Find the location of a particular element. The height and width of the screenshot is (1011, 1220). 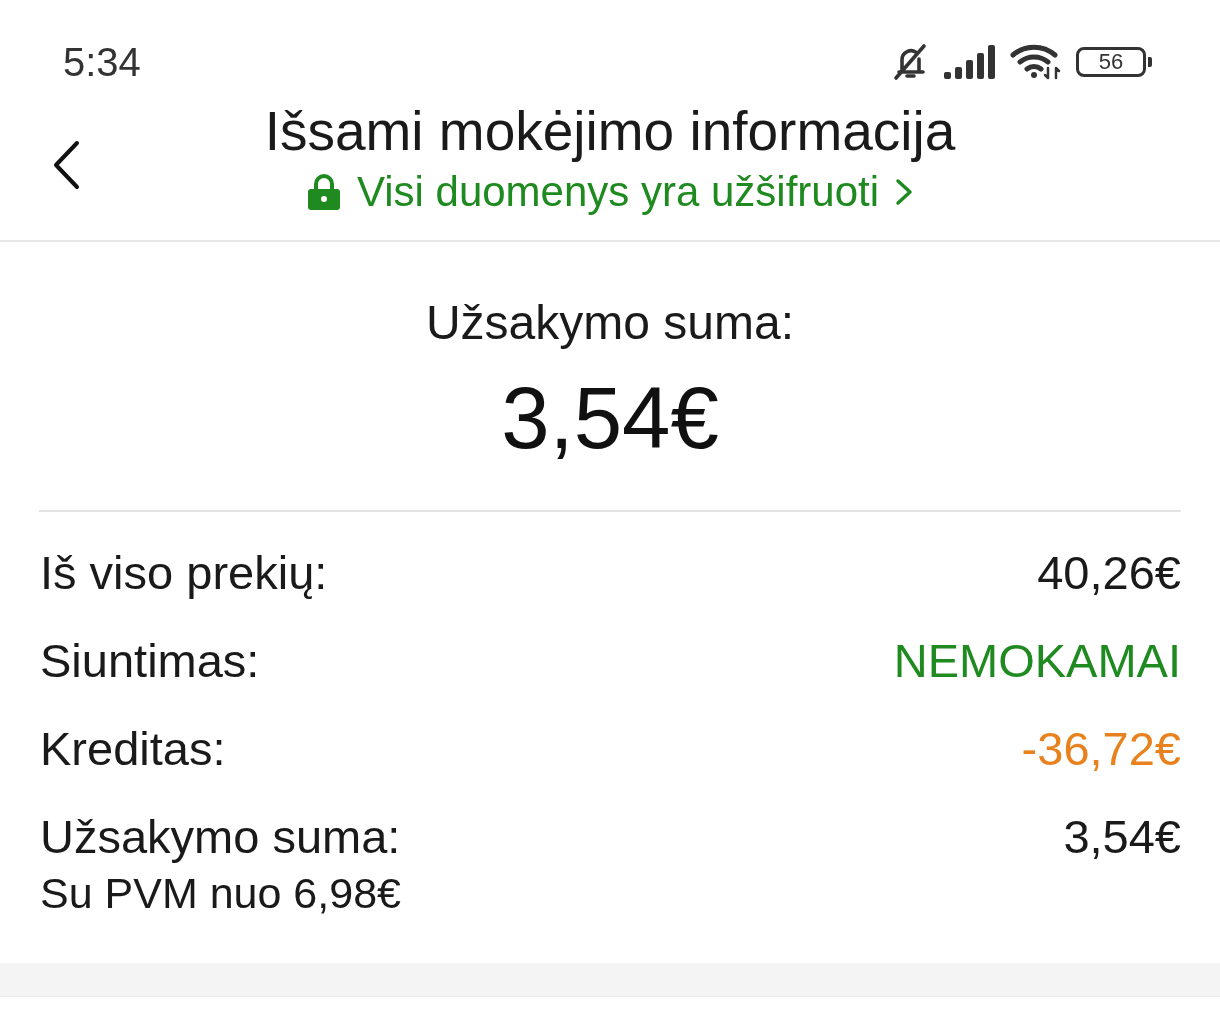

price-value: 40,26€ is located at coordinates (1109, 573).